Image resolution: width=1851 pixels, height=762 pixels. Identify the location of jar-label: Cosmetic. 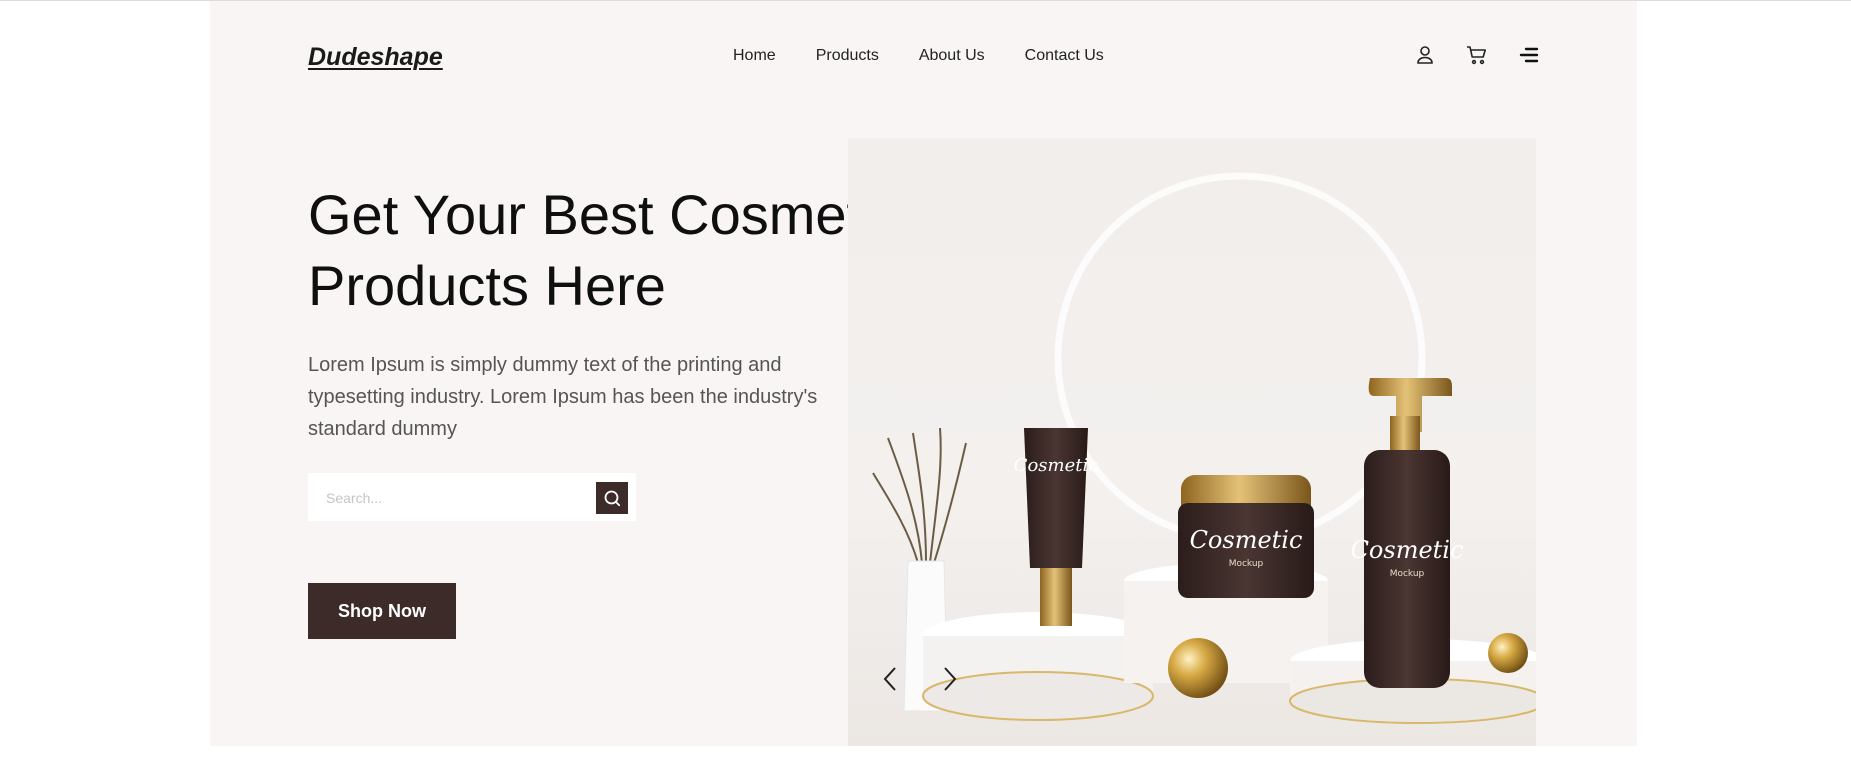
(1246, 540).